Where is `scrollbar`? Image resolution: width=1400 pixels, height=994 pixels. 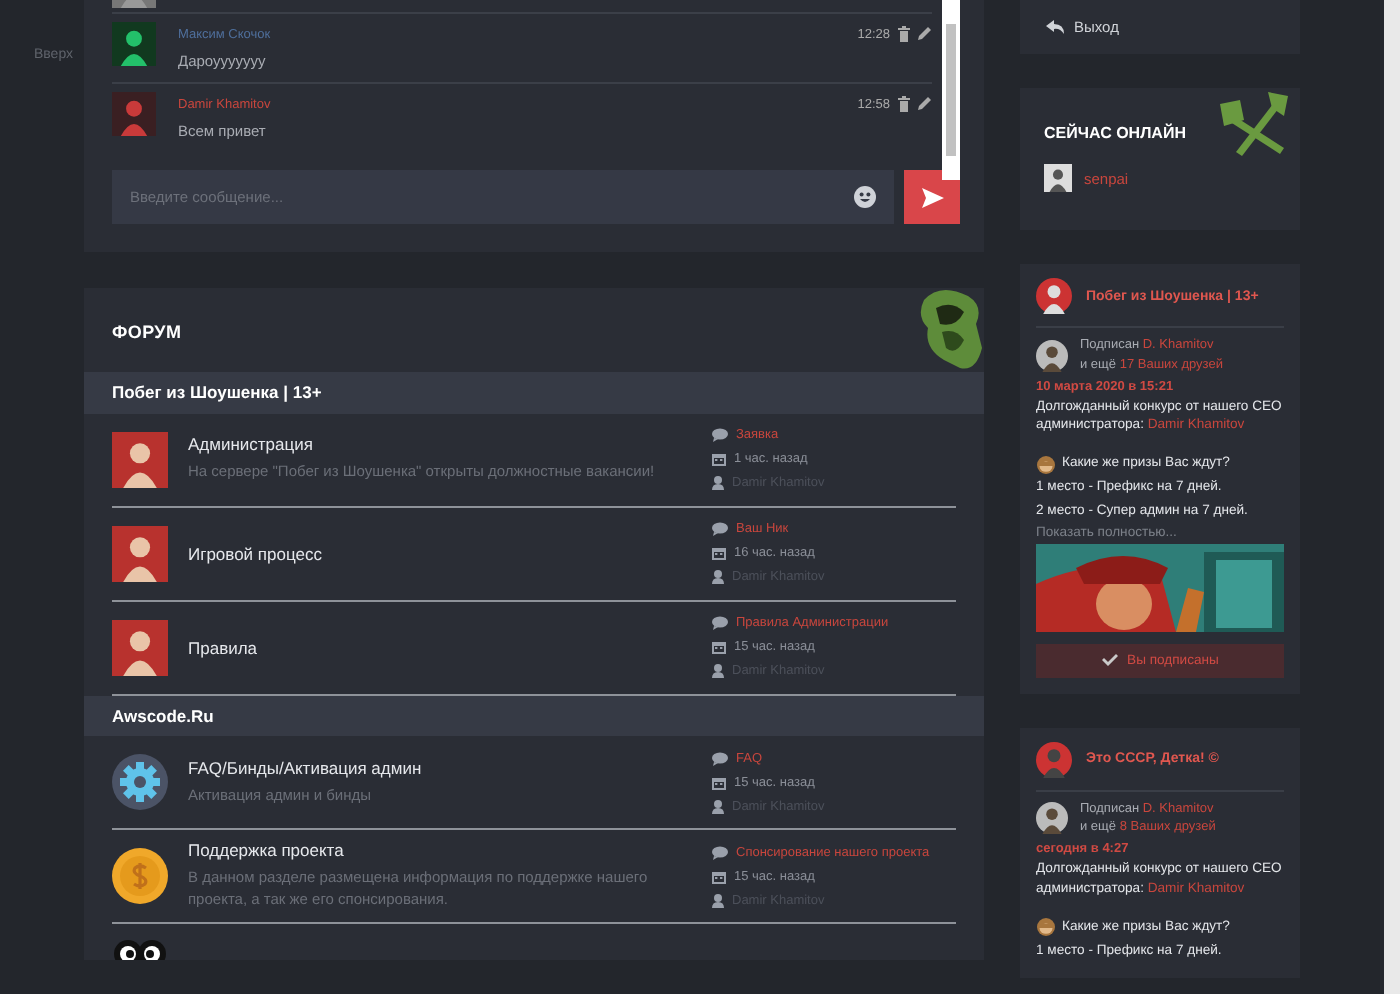 scrollbar is located at coordinates (951, 90).